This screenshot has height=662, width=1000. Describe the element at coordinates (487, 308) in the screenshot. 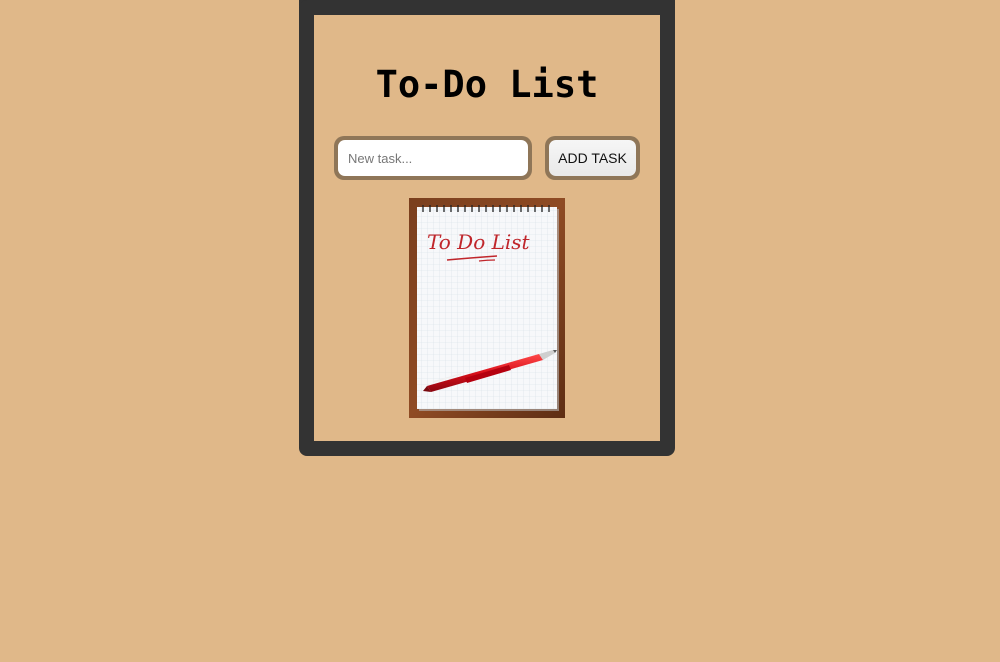

I see `notepad-illustration: To Do List` at that location.